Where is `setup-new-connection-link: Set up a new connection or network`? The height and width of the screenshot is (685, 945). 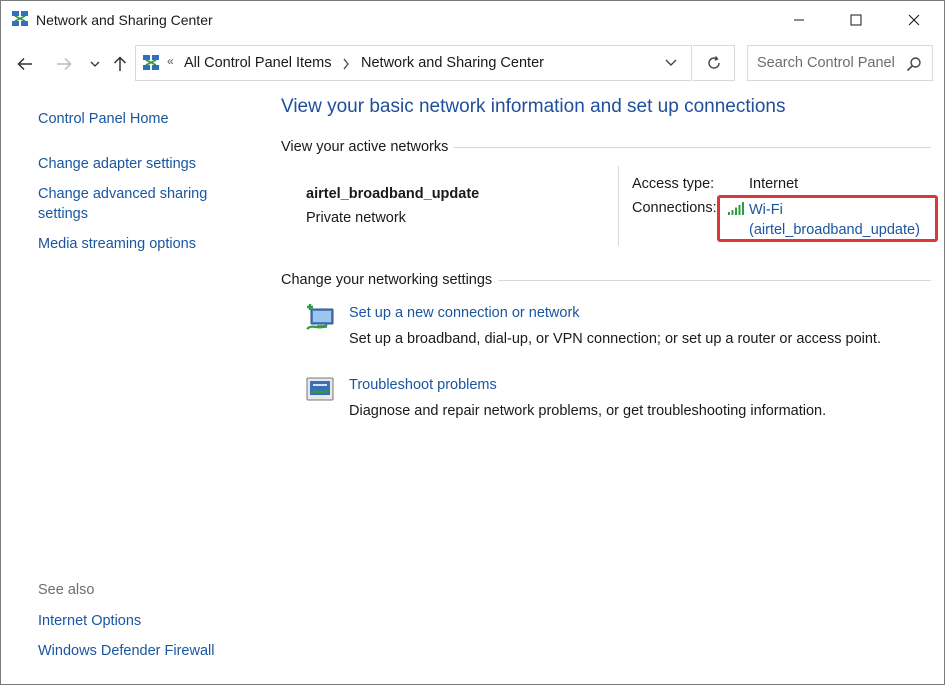
setup-new-connection-link: Set up a new connection or network is located at coordinates (464, 313).